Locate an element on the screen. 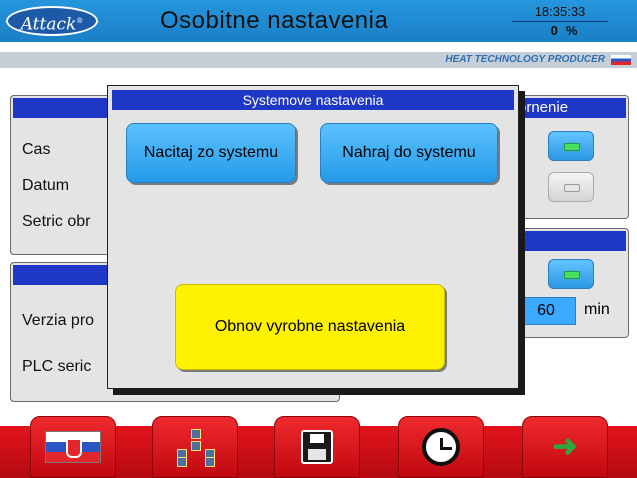 The height and width of the screenshot is (478, 637). warning-panel-header: ornenie is located at coordinates (567, 108).